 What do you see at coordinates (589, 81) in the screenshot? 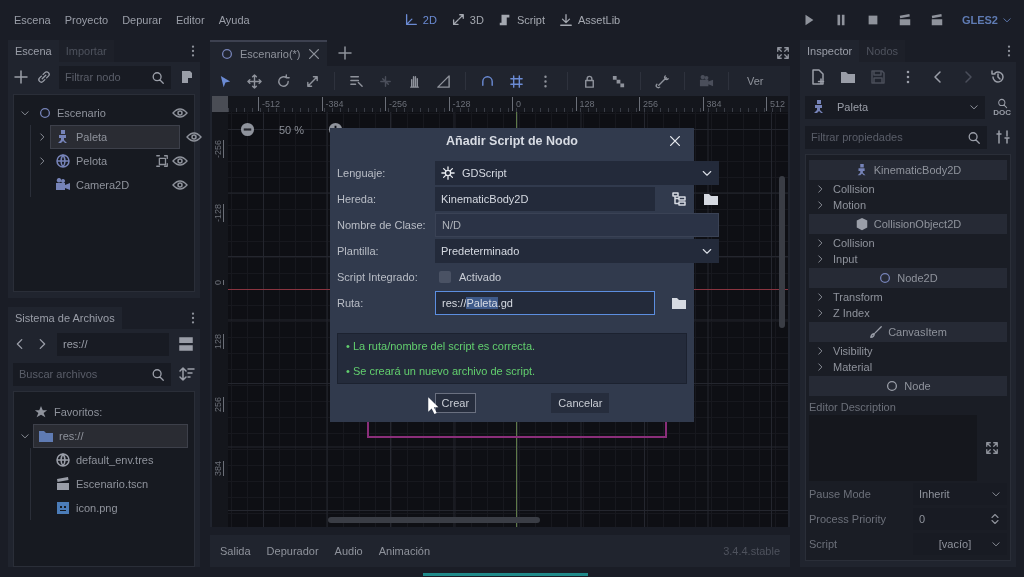
I see `lock-icon` at bounding box center [589, 81].